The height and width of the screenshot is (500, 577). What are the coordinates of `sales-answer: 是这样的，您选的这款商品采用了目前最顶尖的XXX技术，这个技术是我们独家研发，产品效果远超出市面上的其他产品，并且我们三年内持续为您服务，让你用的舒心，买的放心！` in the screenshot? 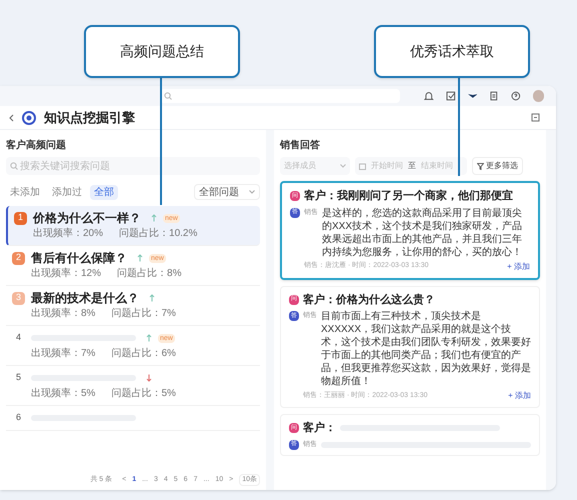 It's located at (423, 232).